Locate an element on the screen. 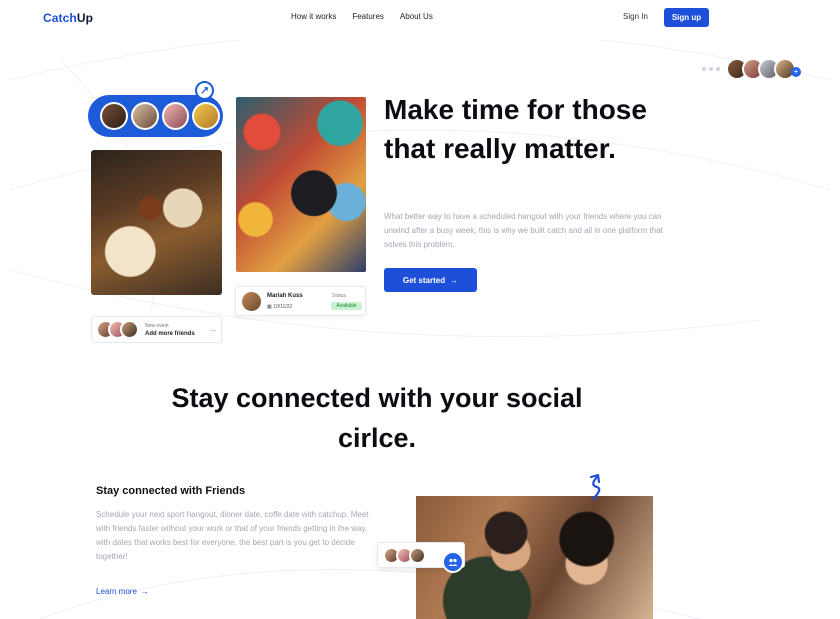 This screenshot has width=840, height=619. friends-pill is located at coordinates (155, 116).